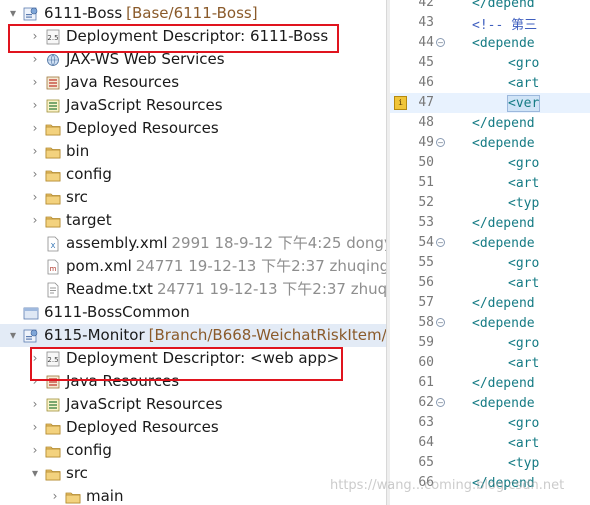 Image resolution: width=590 pixels, height=505 pixels. I want to click on tree-item: Xassembly.xml 2991 18-9-12 下午4:25 dongy, so click(193, 243).